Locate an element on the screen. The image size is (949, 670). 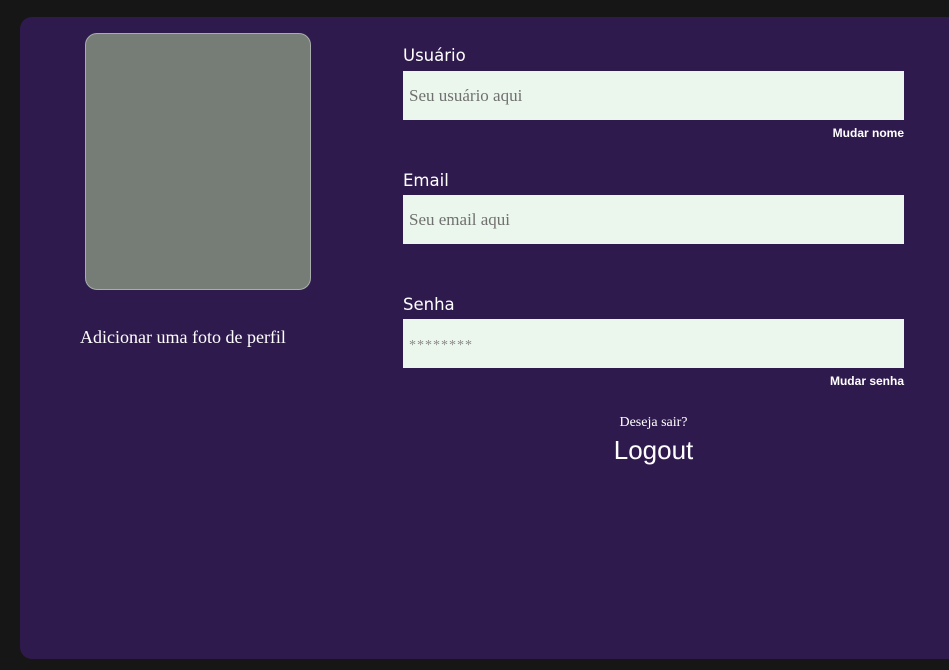
password-input is located at coordinates (653, 343).